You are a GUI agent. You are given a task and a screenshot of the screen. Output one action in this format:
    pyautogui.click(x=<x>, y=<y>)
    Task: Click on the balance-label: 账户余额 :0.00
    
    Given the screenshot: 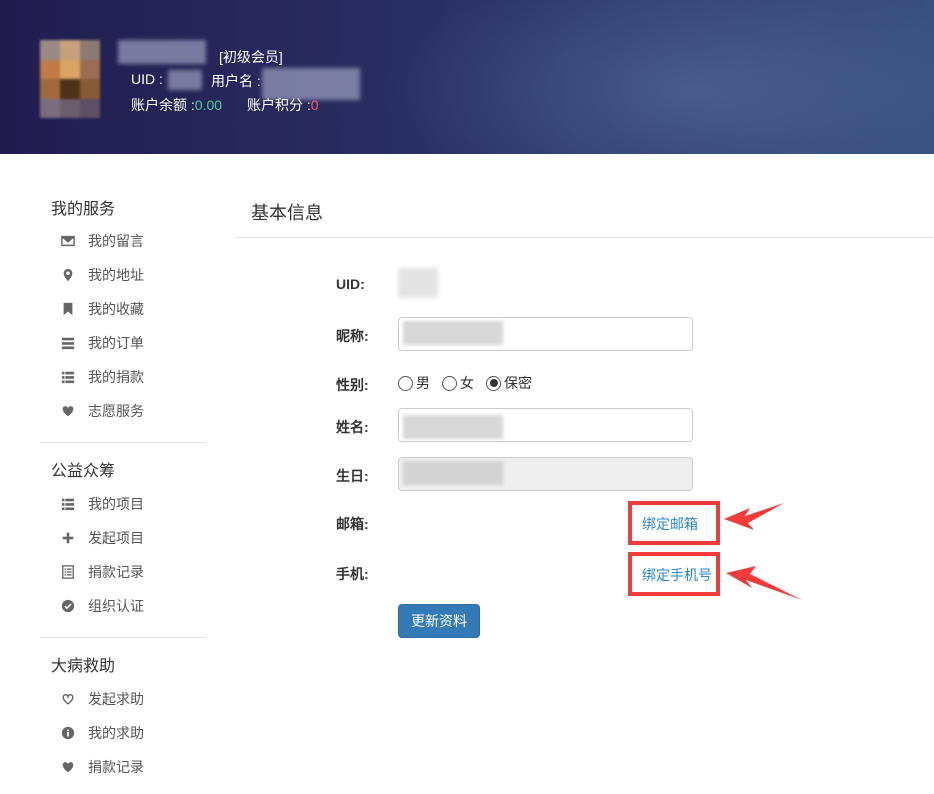 What is the action you would take?
    pyautogui.click(x=177, y=105)
    